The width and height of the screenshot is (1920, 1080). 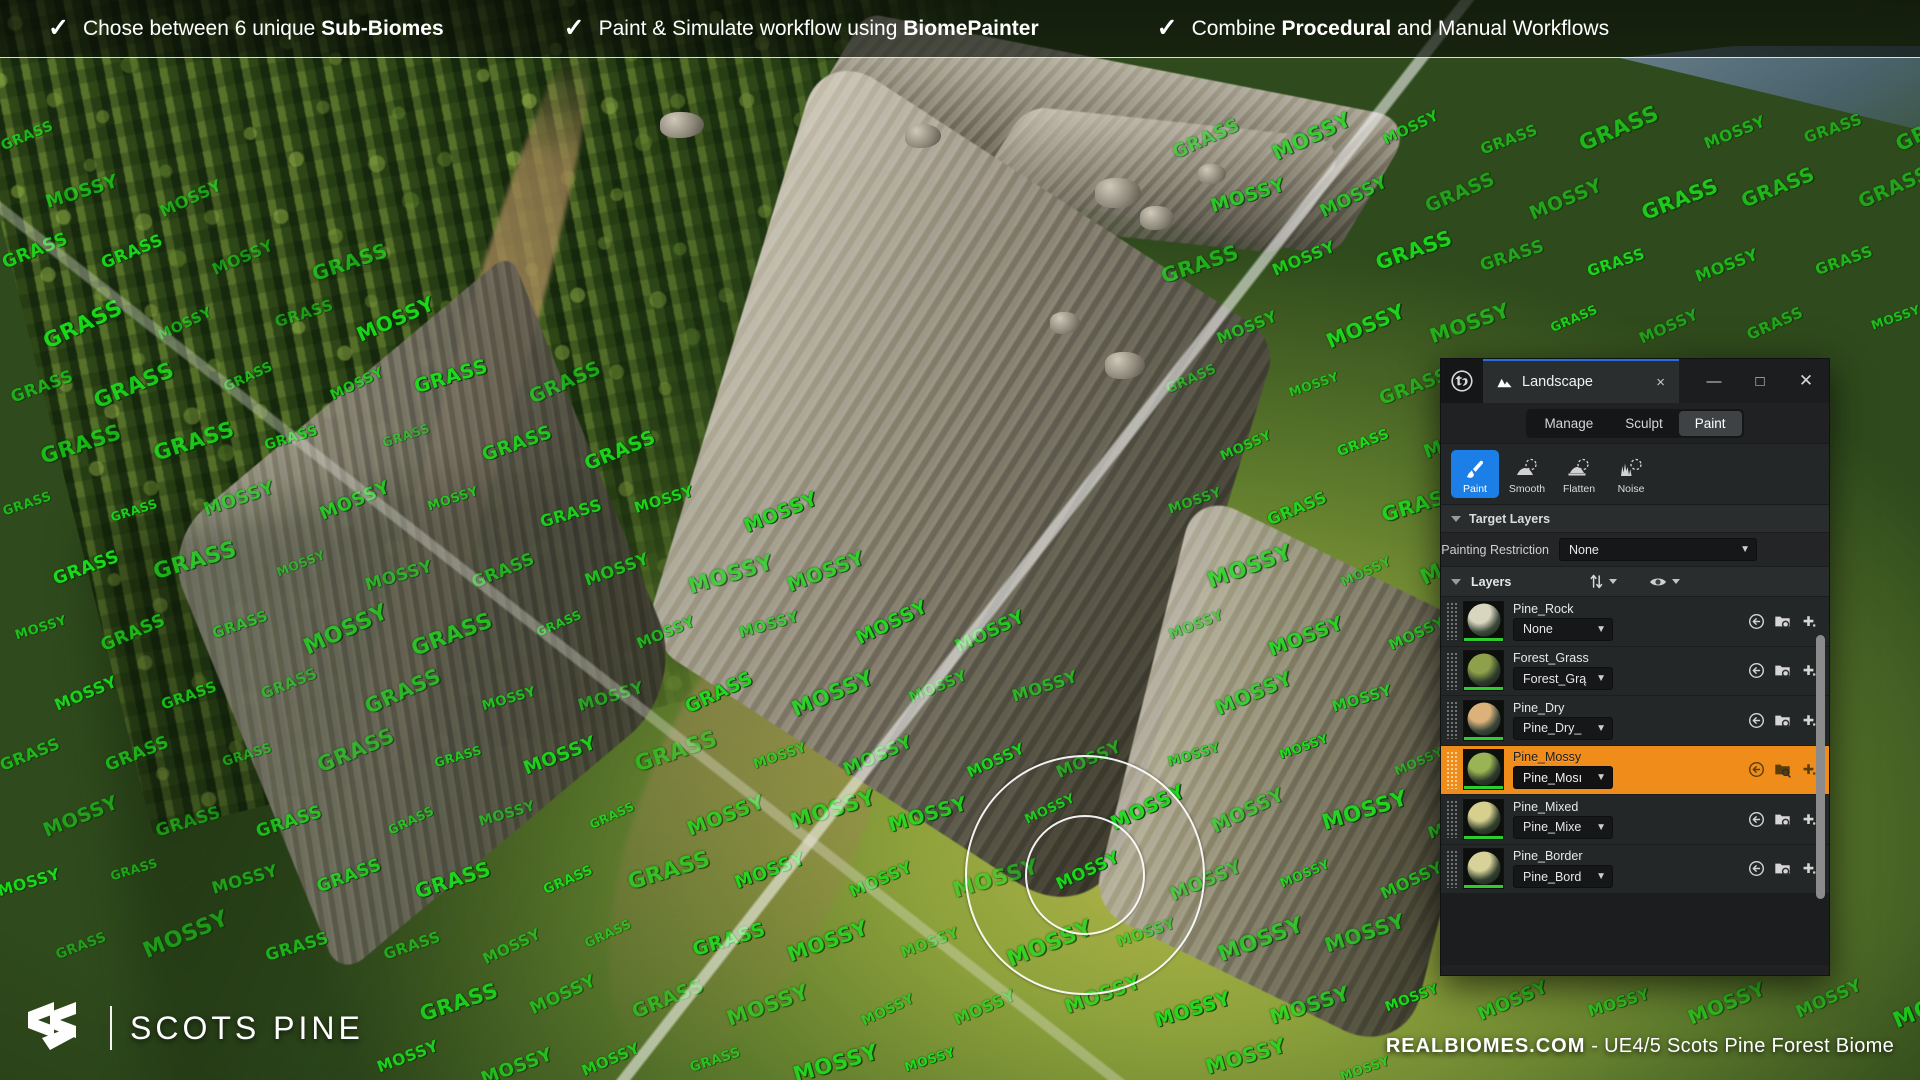 What do you see at coordinates (1543, 608) in the screenshot?
I see `layer-name: Pine_Rock` at bounding box center [1543, 608].